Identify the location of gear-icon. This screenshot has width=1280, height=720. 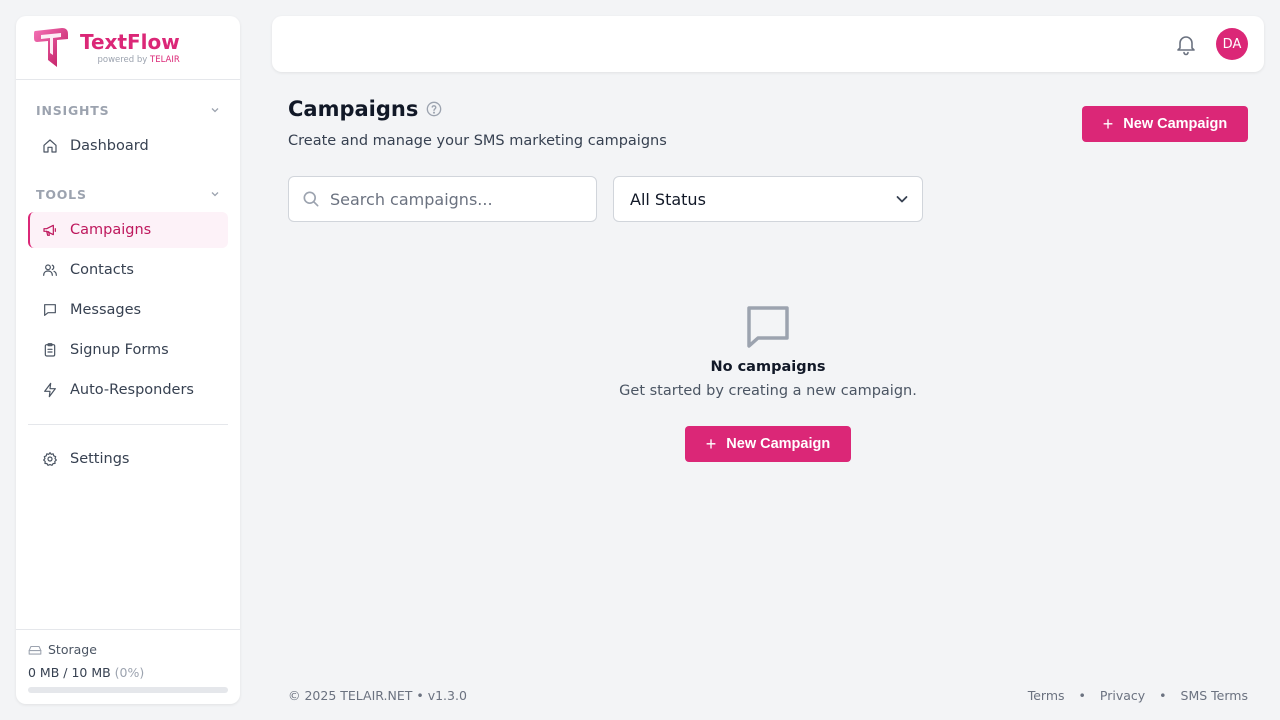
(50, 459).